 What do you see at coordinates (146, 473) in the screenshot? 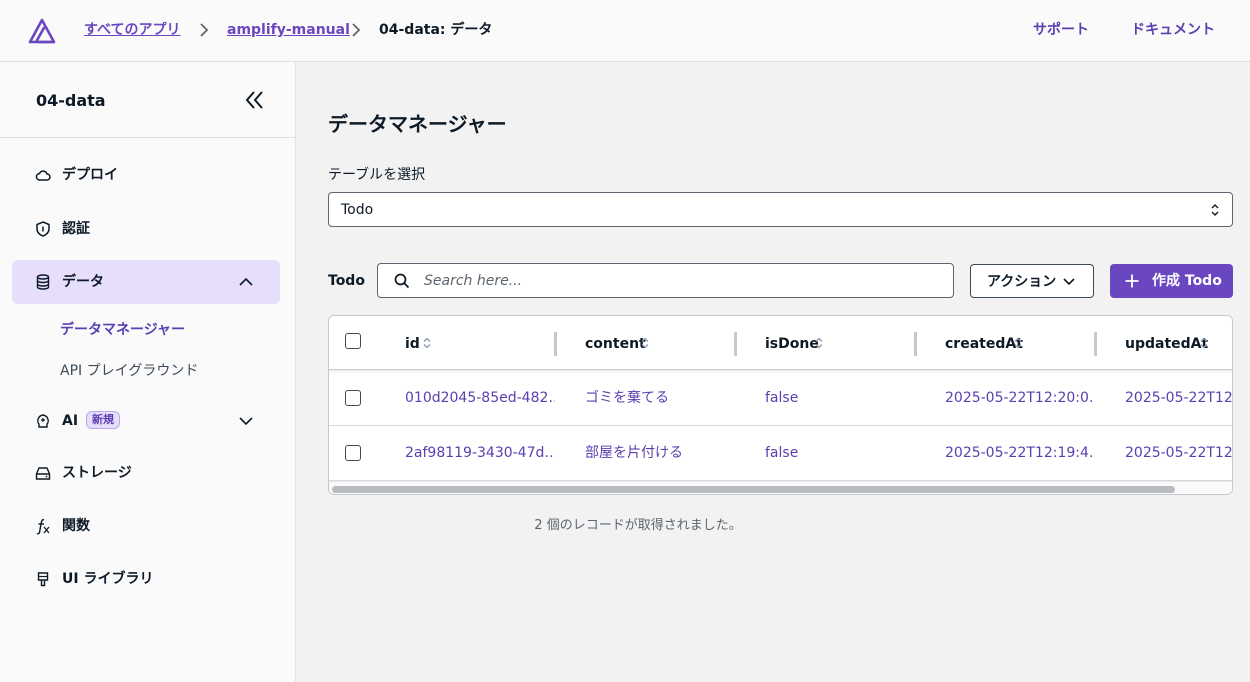
I see `sidebar-item-storage: ストレージ` at bounding box center [146, 473].